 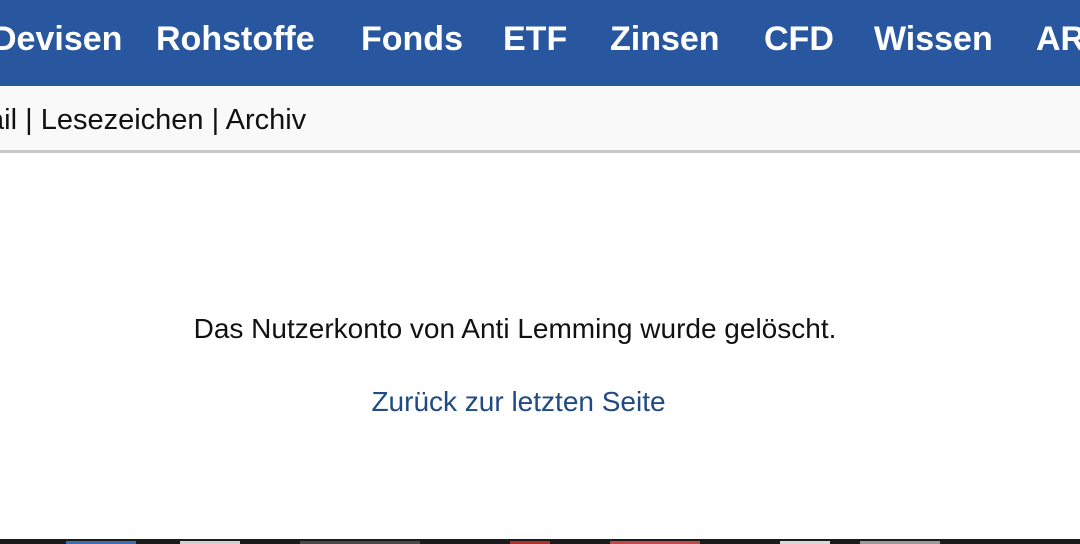 I want to click on sub-nav-link-email: ail, so click(x=8, y=120).